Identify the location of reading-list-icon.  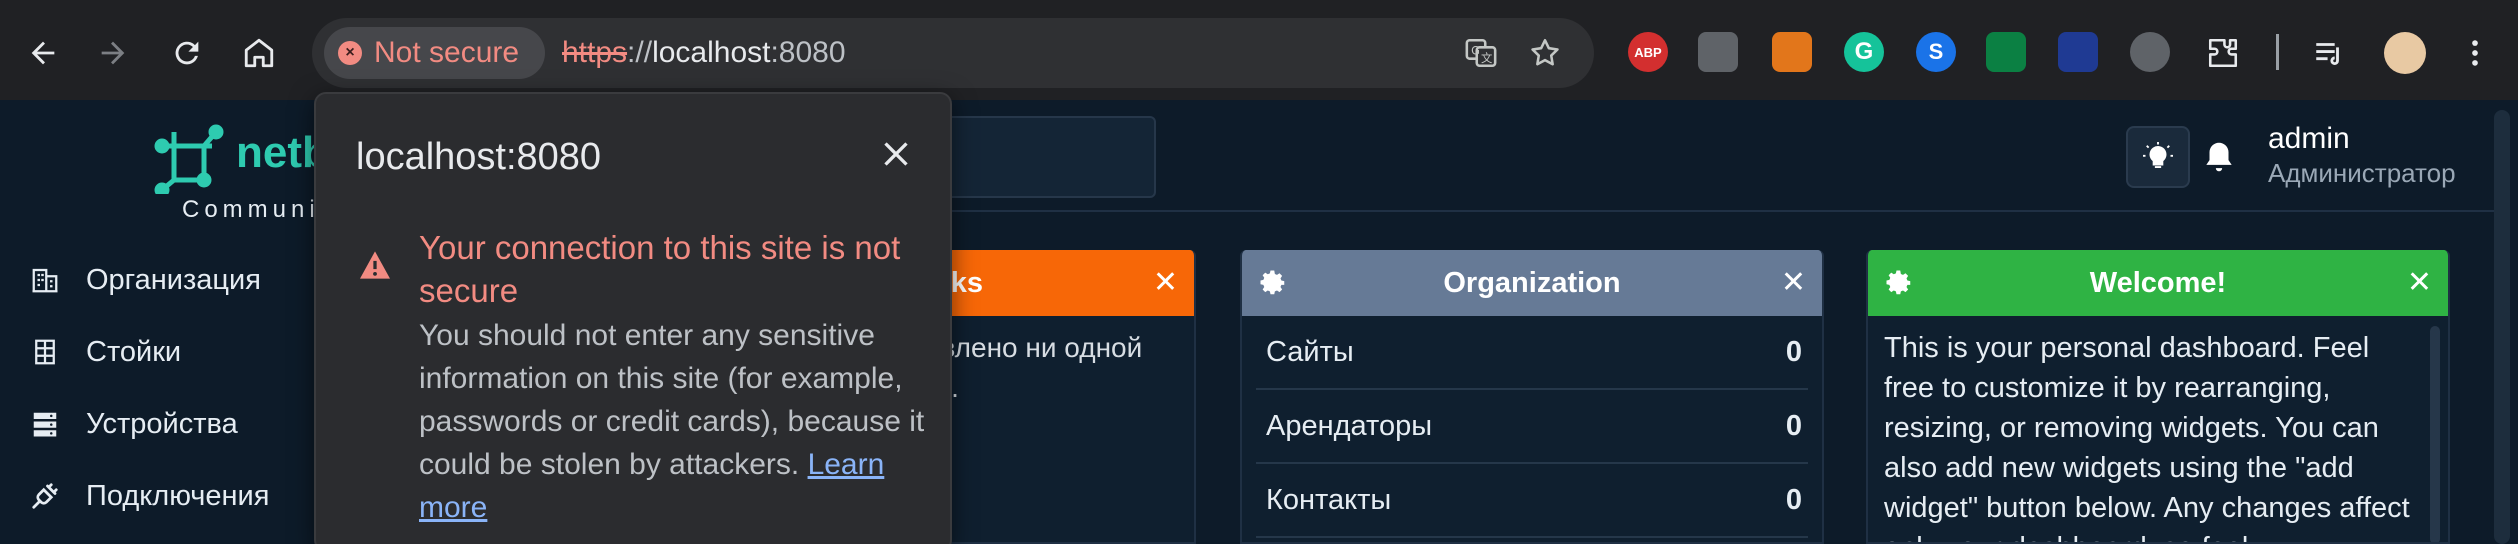
(2327, 54).